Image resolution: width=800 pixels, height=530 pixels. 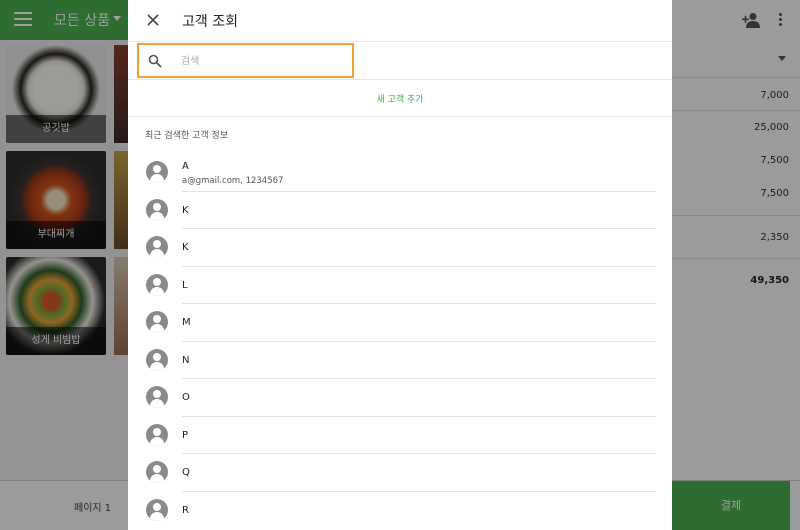 I want to click on customer-name: M, so click(x=186, y=322).